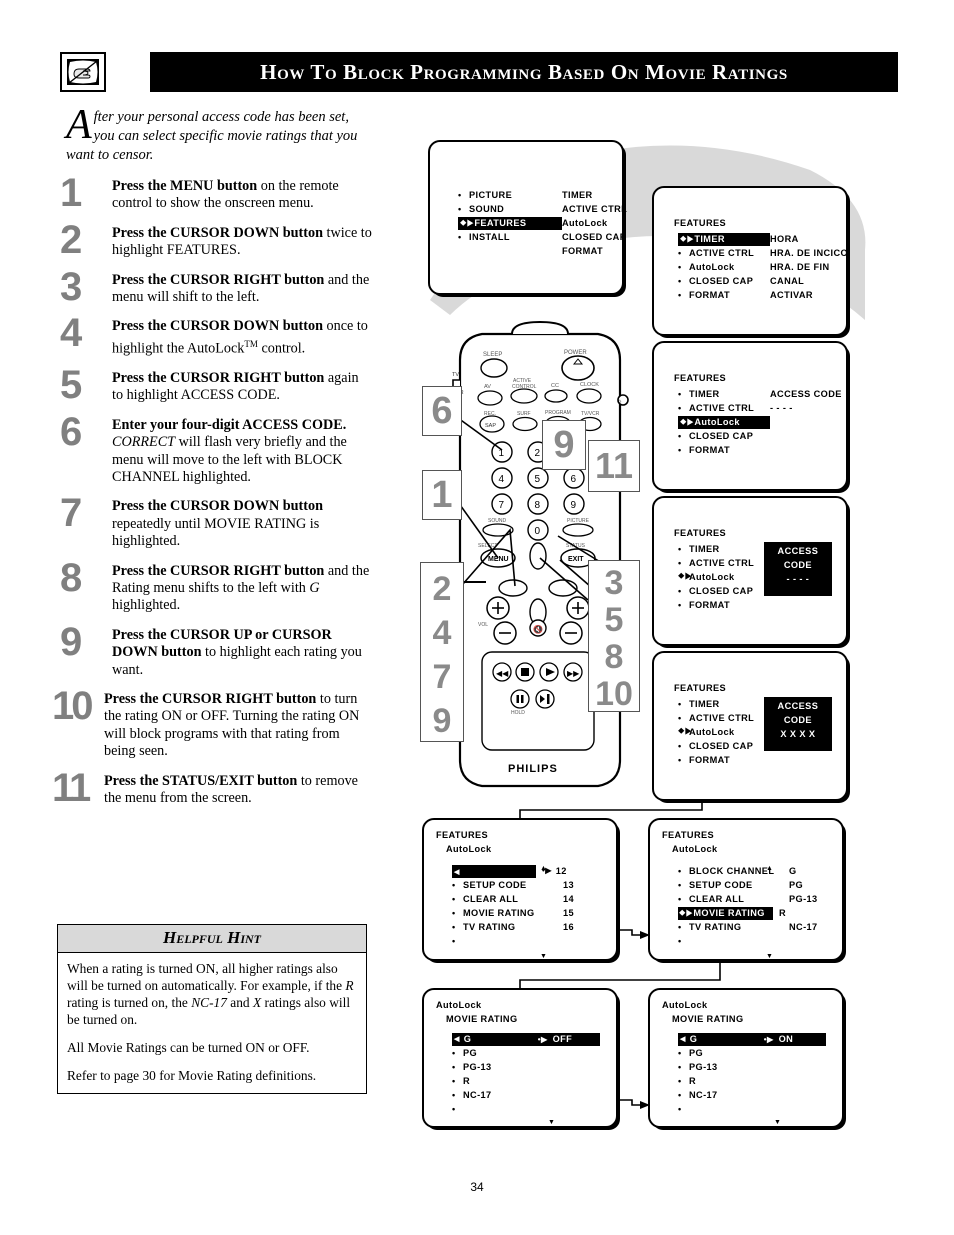 This screenshot has width=954, height=1235. I want to click on svg-text: 5, so click(538, 479).